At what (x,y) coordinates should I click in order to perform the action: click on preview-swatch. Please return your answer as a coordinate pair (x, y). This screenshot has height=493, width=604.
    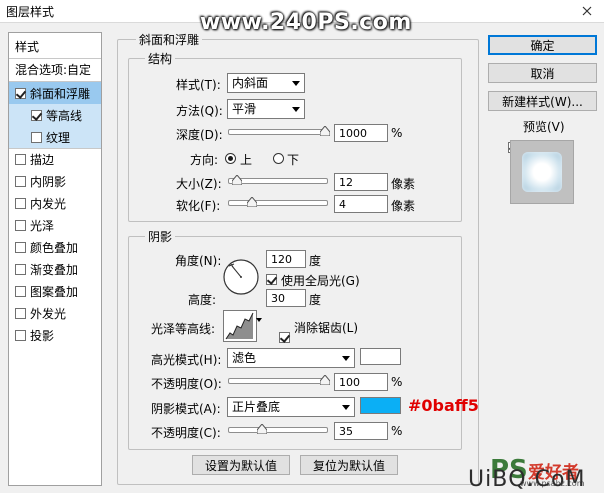
    Looking at the image, I should click on (542, 172).